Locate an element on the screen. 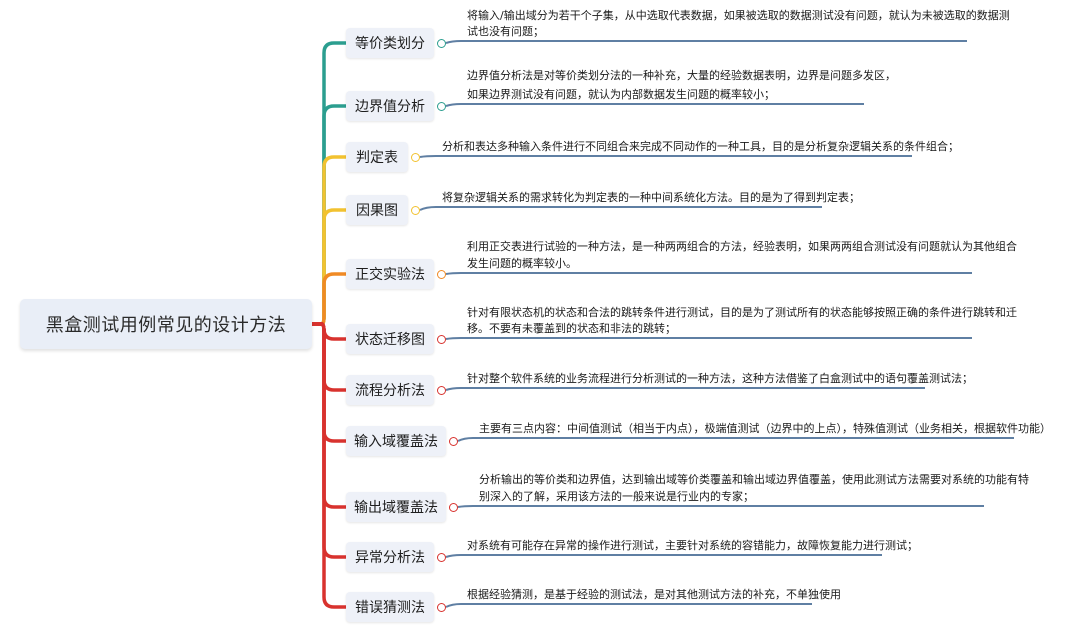 The image size is (1080, 628). branch-description-line: 将复杂逻辑关系的需求转化为判定表的一种中间系统化方法。目的是为了得到判定表； is located at coordinates (651, 197).